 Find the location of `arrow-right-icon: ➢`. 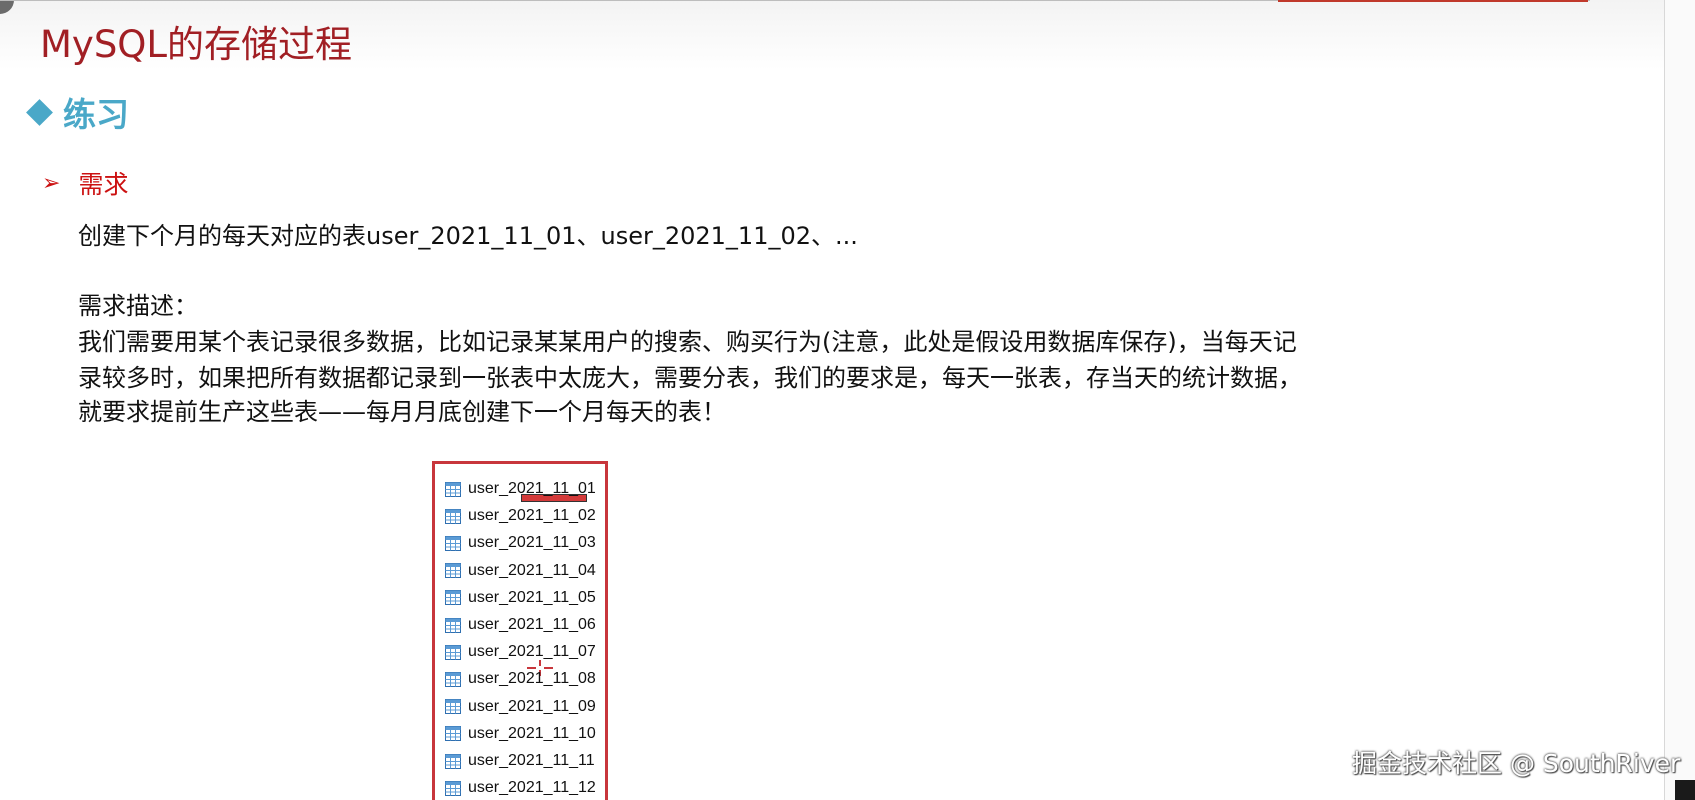

arrow-right-icon: ➢ is located at coordinates (51, 183).